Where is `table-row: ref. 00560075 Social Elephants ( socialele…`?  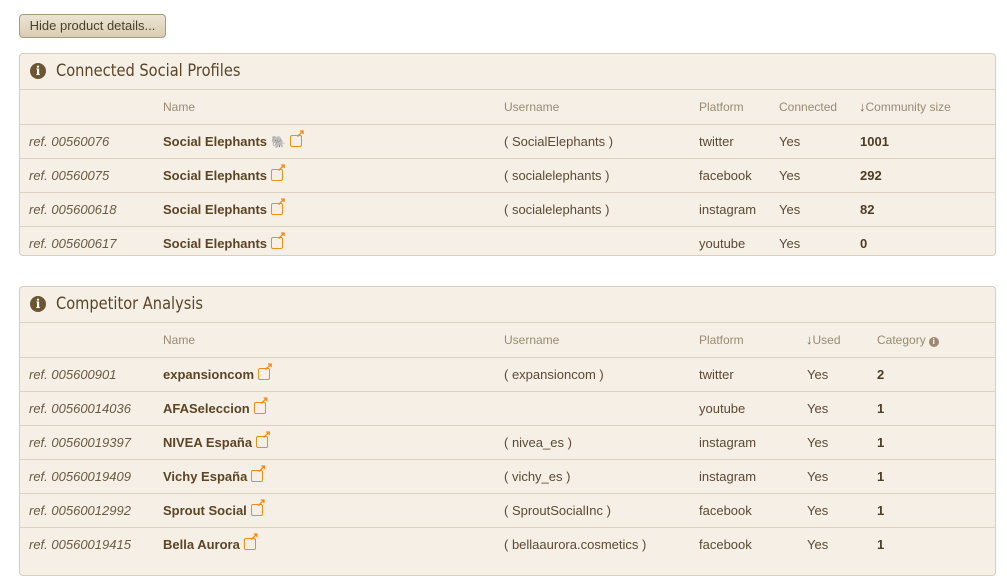
table-row: ref. 00560075 Social Elephants ( socialele… is located at coordinates (507, 176).